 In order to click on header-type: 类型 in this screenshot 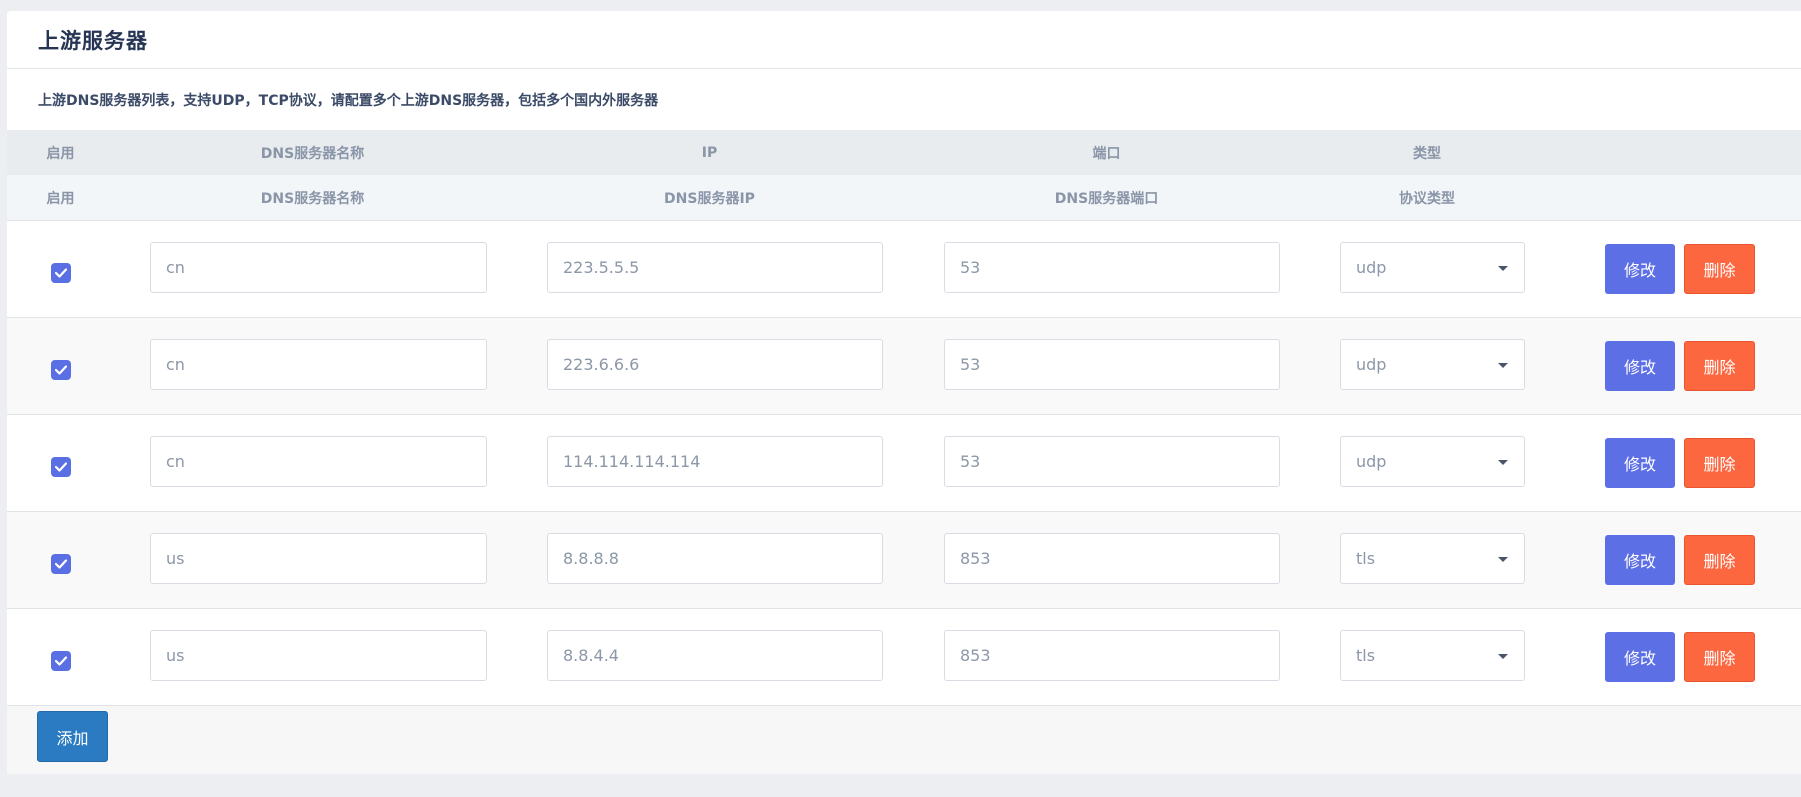, I will do `click(1427, 153)`.